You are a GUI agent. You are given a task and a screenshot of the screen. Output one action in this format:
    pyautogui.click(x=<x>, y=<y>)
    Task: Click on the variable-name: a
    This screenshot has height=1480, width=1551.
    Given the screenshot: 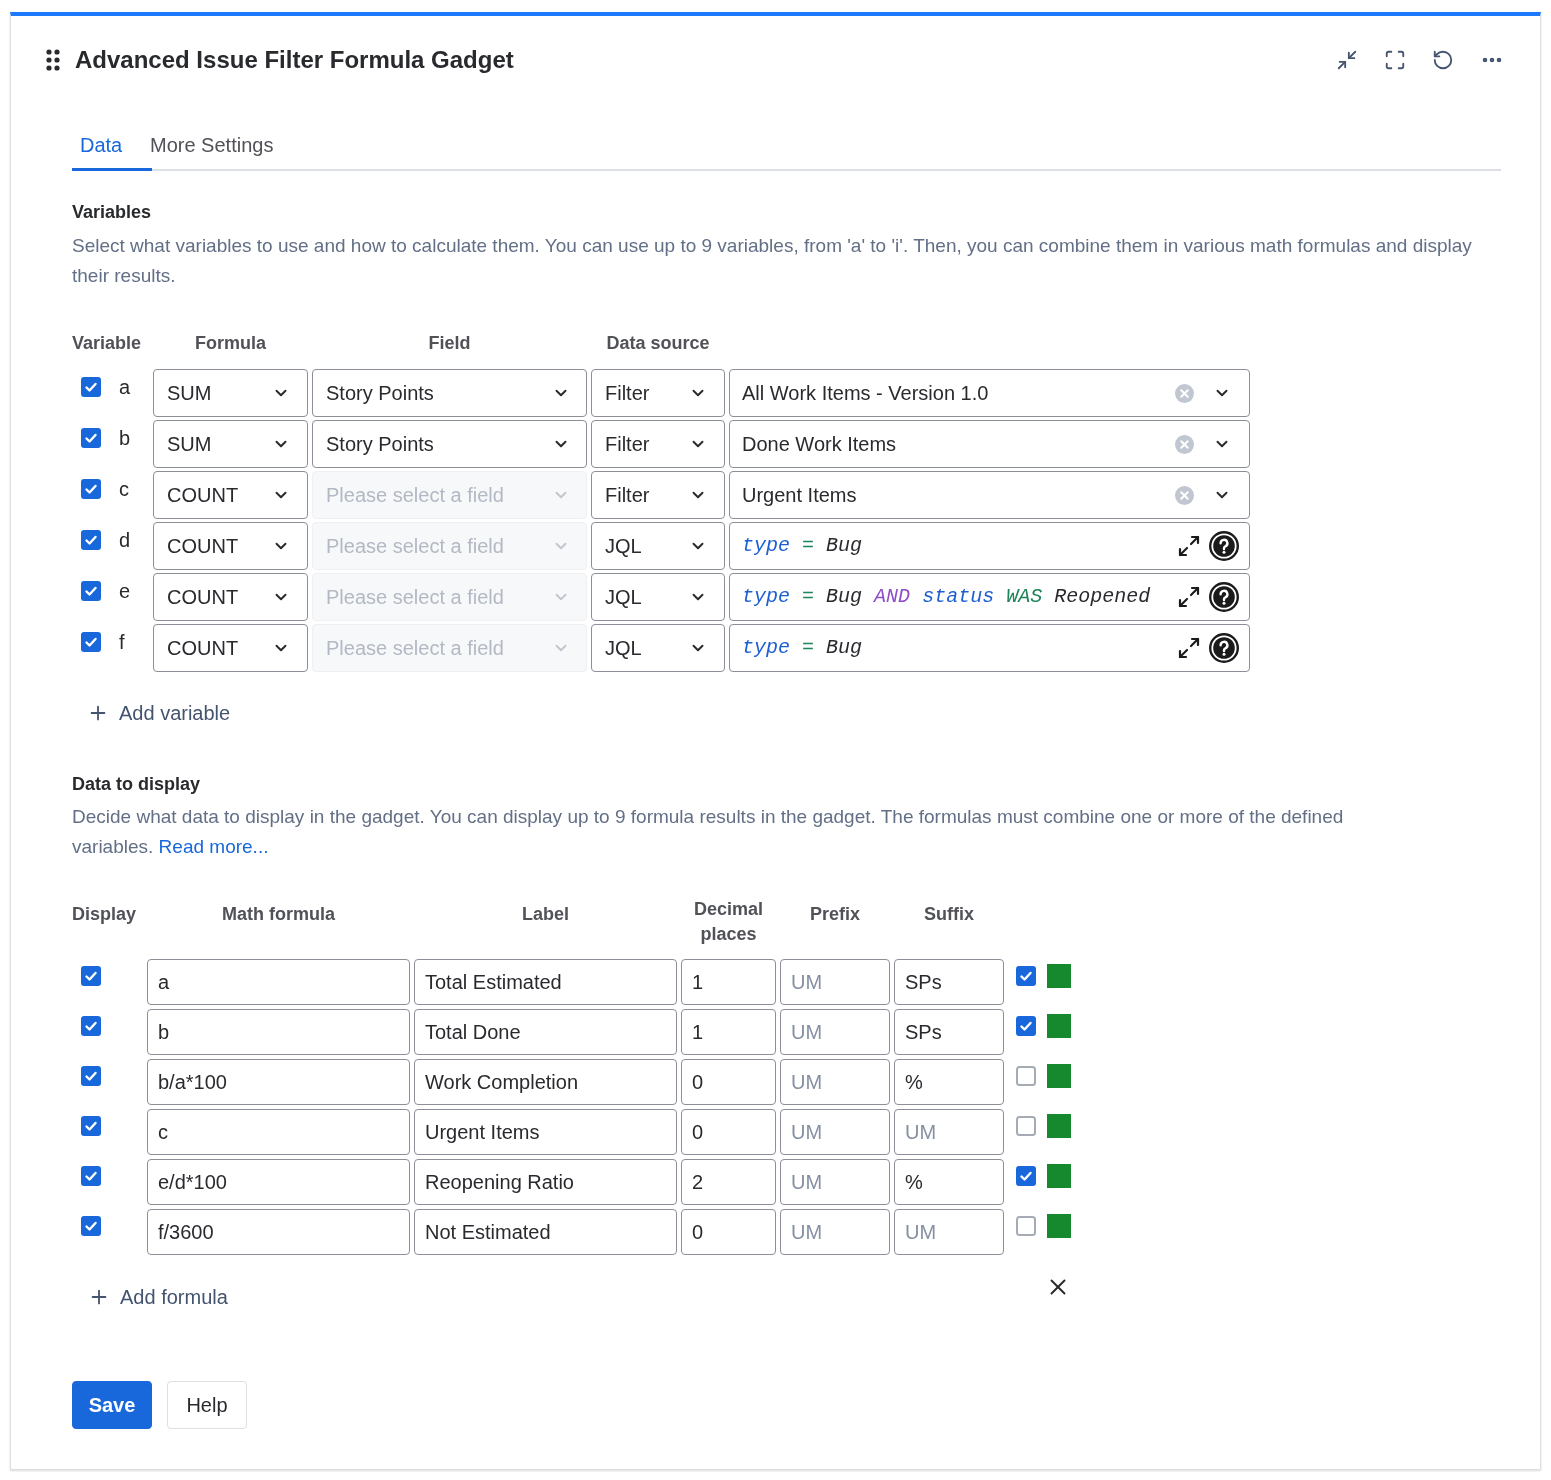 What is the action you would take?
    pyautogui.click(x=125, y=387)
    